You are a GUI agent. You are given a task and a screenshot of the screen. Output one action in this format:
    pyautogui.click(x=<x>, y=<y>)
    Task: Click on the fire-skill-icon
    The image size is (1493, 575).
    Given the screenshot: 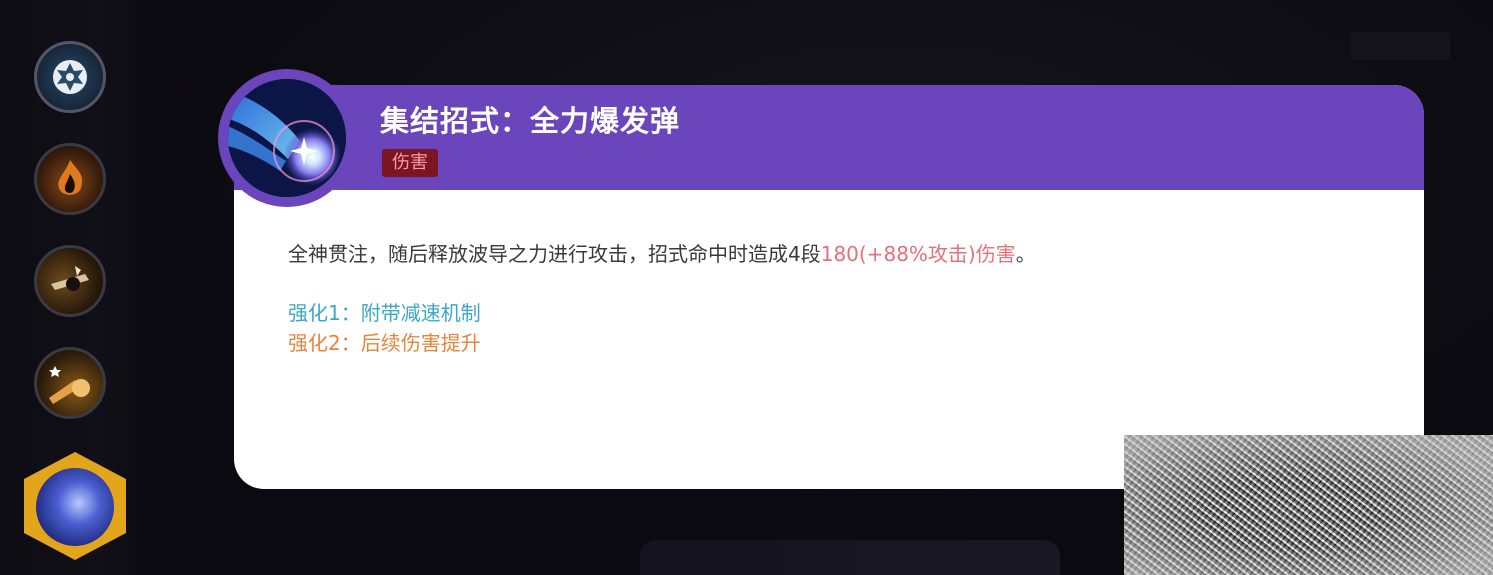 What is the action you would take?
    pyautogui.click(x=70, y=179)
    